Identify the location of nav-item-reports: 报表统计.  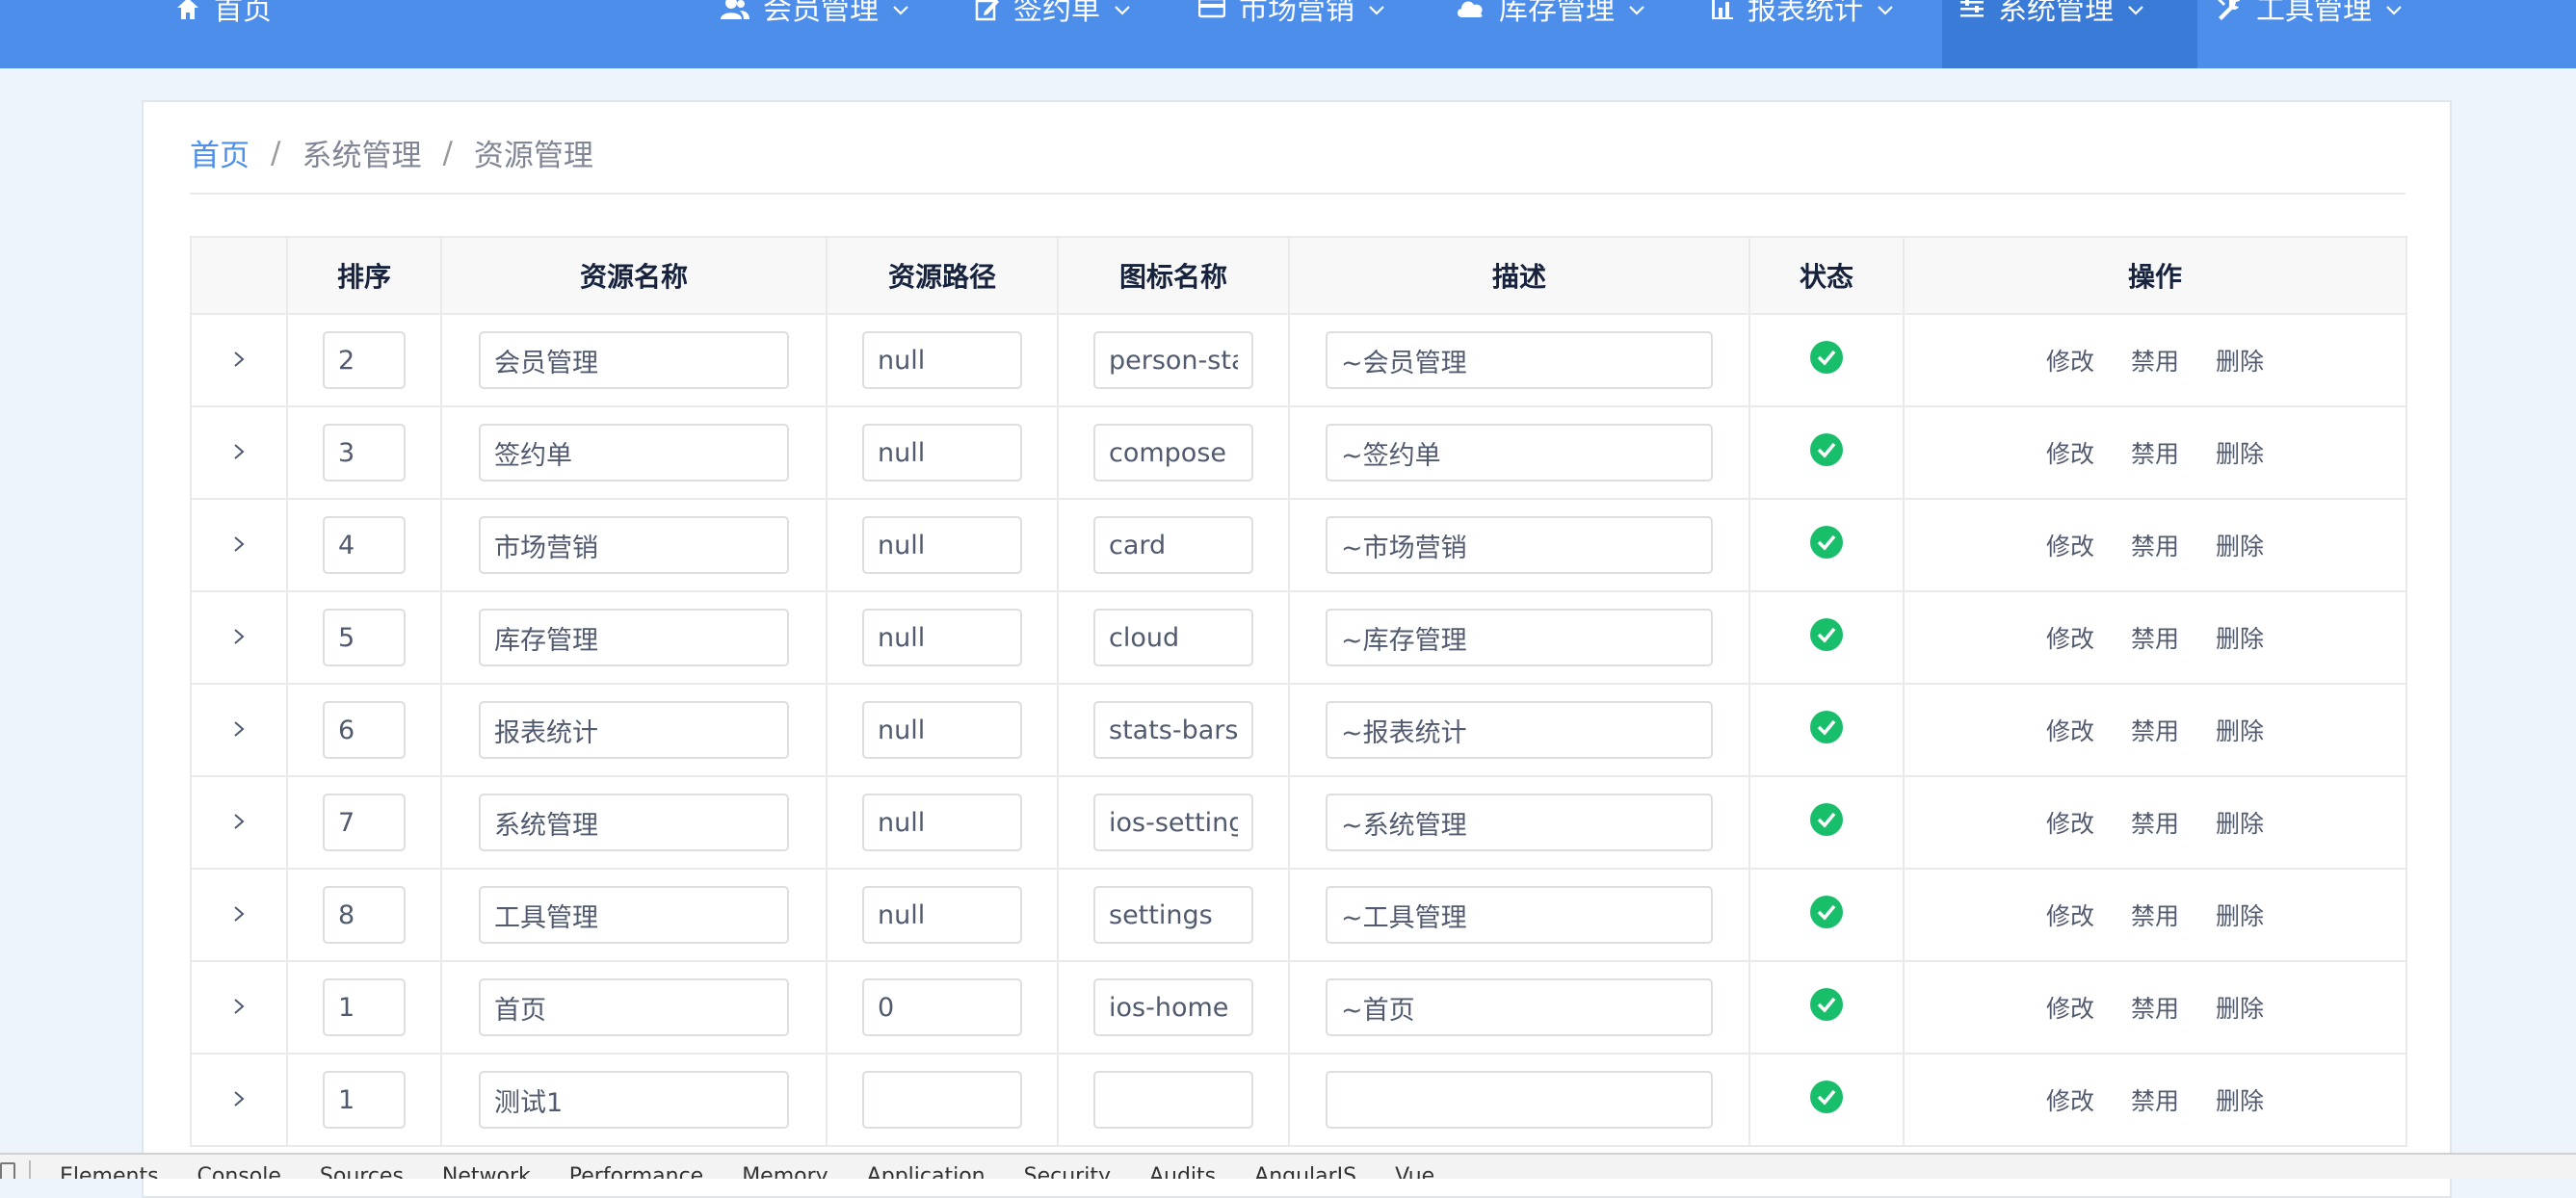
(1803, 34).